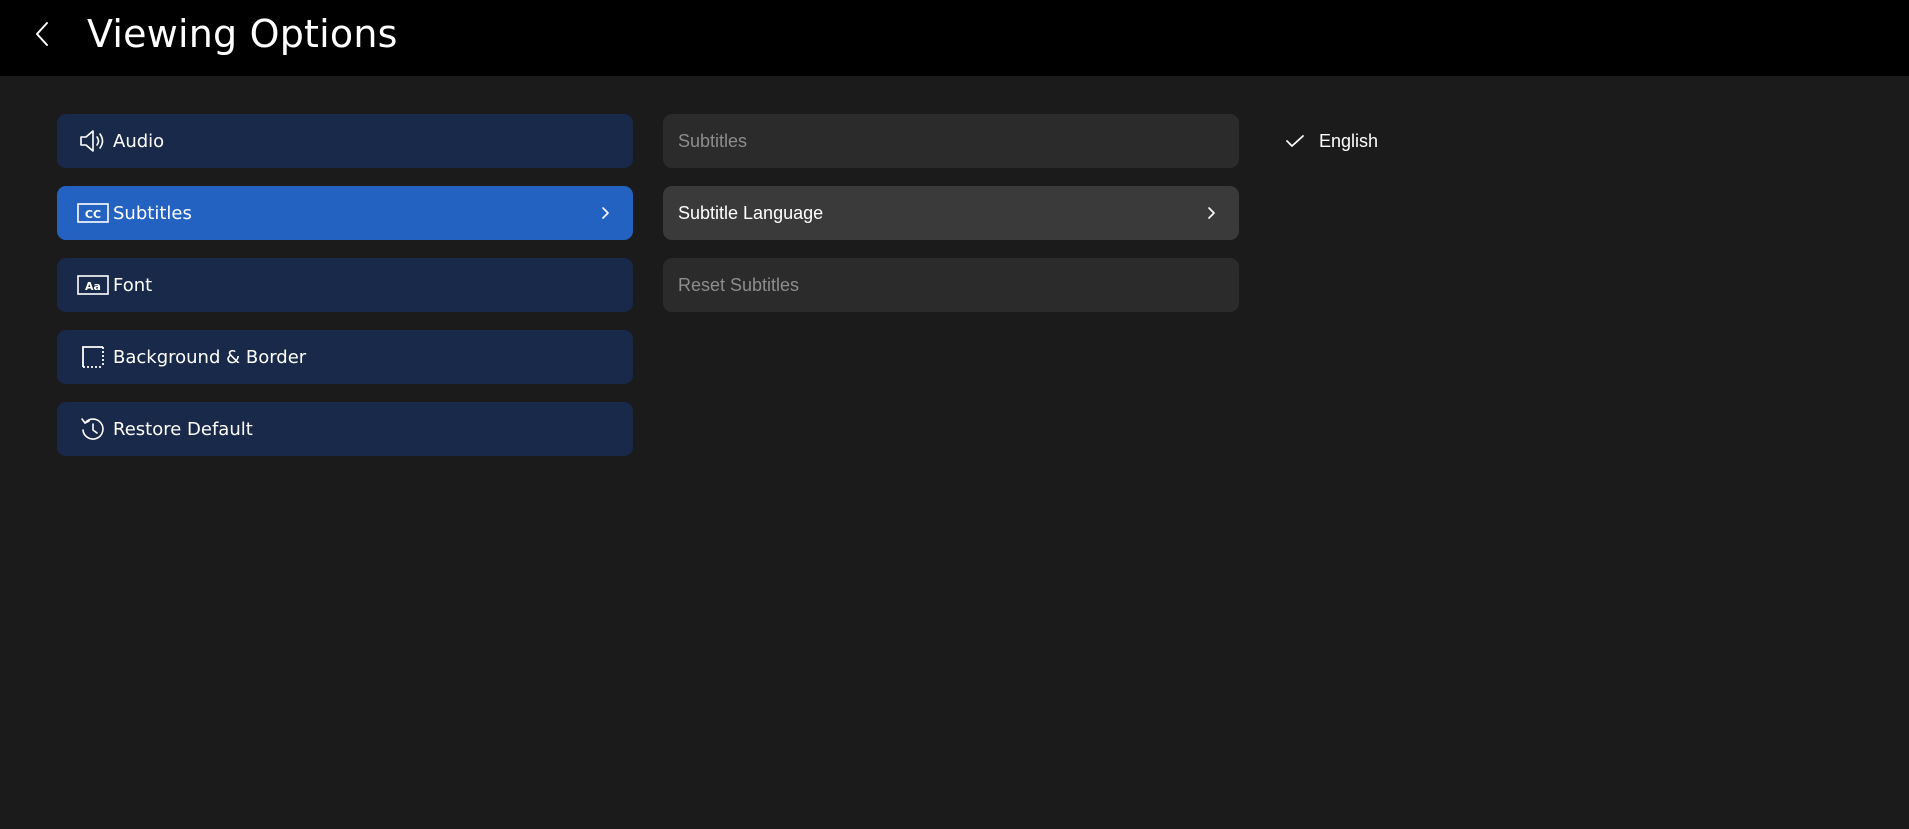 This screenshot has height=829, width=1909. Describe the element at coordinates (345, 429) in the screenshot. I see `menu-item-restore-default: Restore Default` at that location.